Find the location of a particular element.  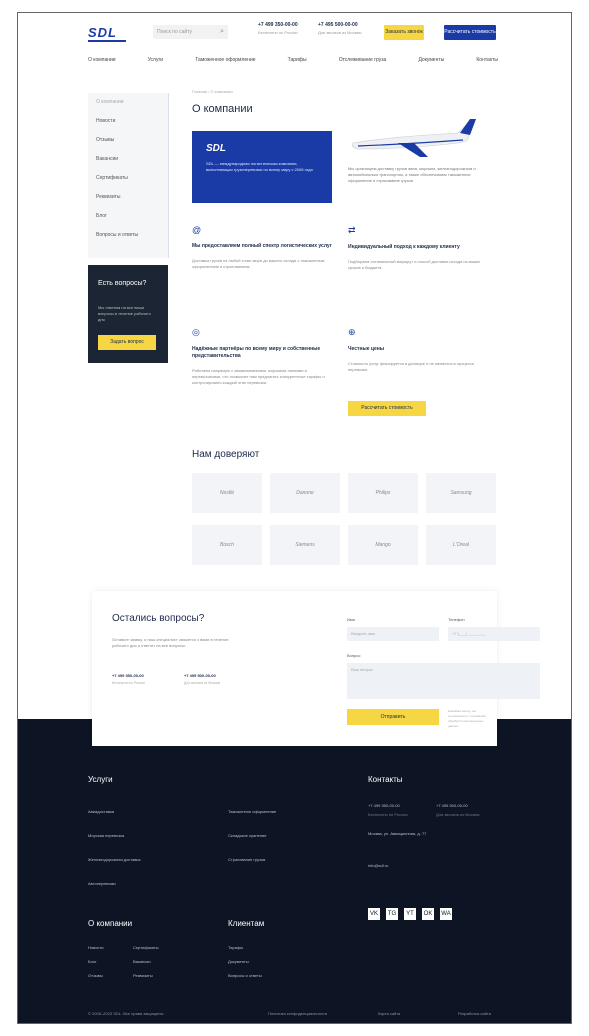

message-field: Ваш вопрос is located at coordinates (443, 681).